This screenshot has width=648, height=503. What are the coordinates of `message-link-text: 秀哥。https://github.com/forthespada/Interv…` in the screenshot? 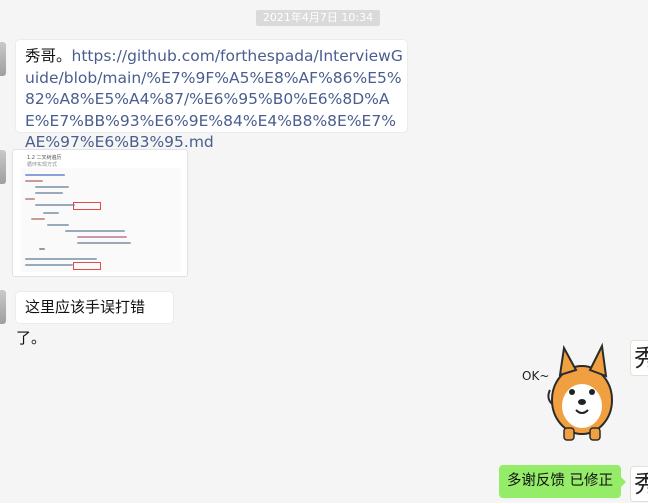 It's located at (215, 98).